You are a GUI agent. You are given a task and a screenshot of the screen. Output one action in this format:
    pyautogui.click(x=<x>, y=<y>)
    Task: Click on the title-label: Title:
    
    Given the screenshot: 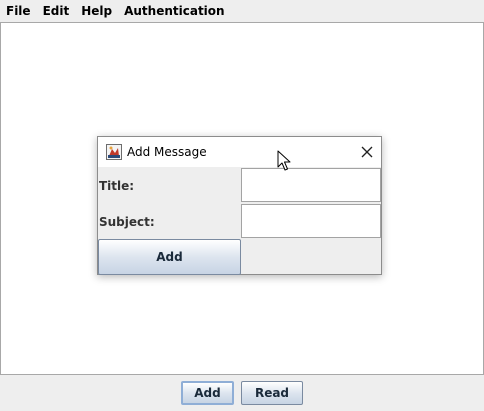 What is the action you would take?
    pyautogui.click(x=117, y=186)
    